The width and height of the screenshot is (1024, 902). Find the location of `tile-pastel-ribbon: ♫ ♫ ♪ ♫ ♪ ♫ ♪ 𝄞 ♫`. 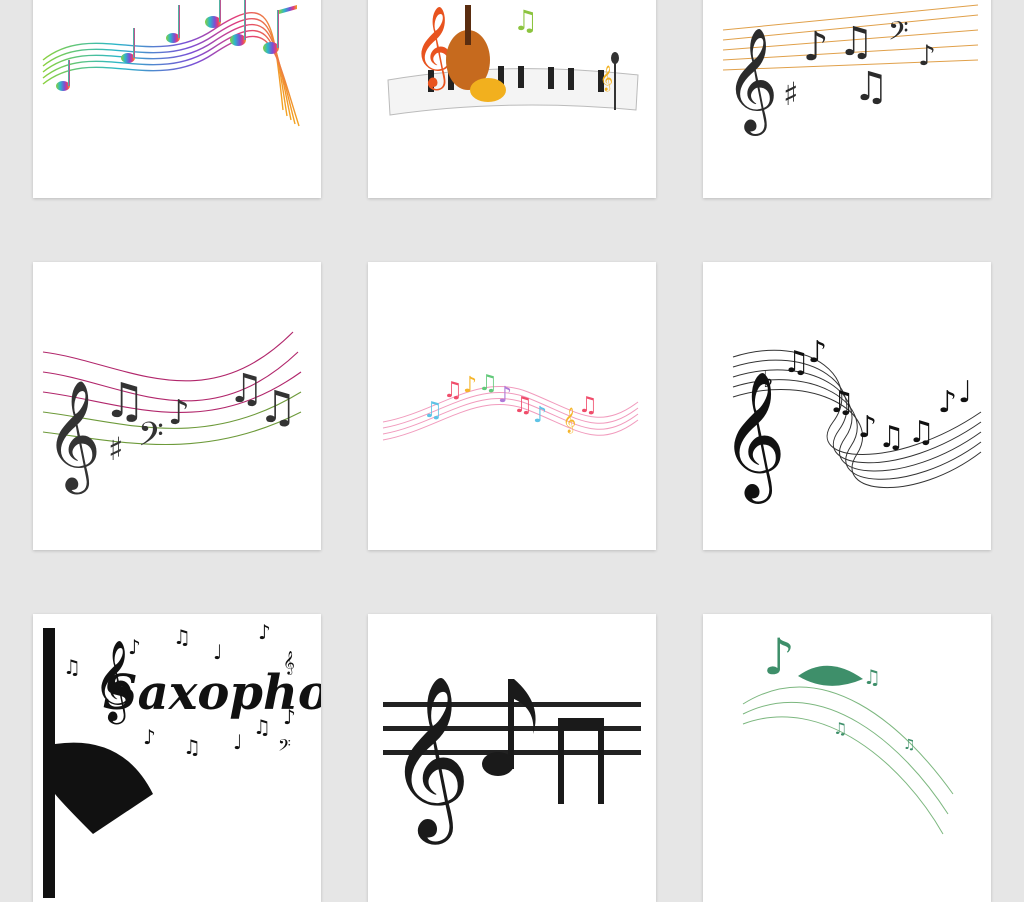

tile-pastel-ribbon: ♫ ♫ ♪ ♫ ♪ ♫ ♪ 𝄞 ♫ is located at coordinates (512, 406).